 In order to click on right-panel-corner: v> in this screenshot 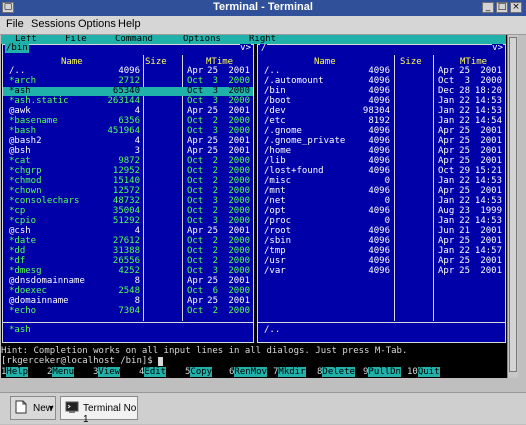, I will do `click(497, 48)`.